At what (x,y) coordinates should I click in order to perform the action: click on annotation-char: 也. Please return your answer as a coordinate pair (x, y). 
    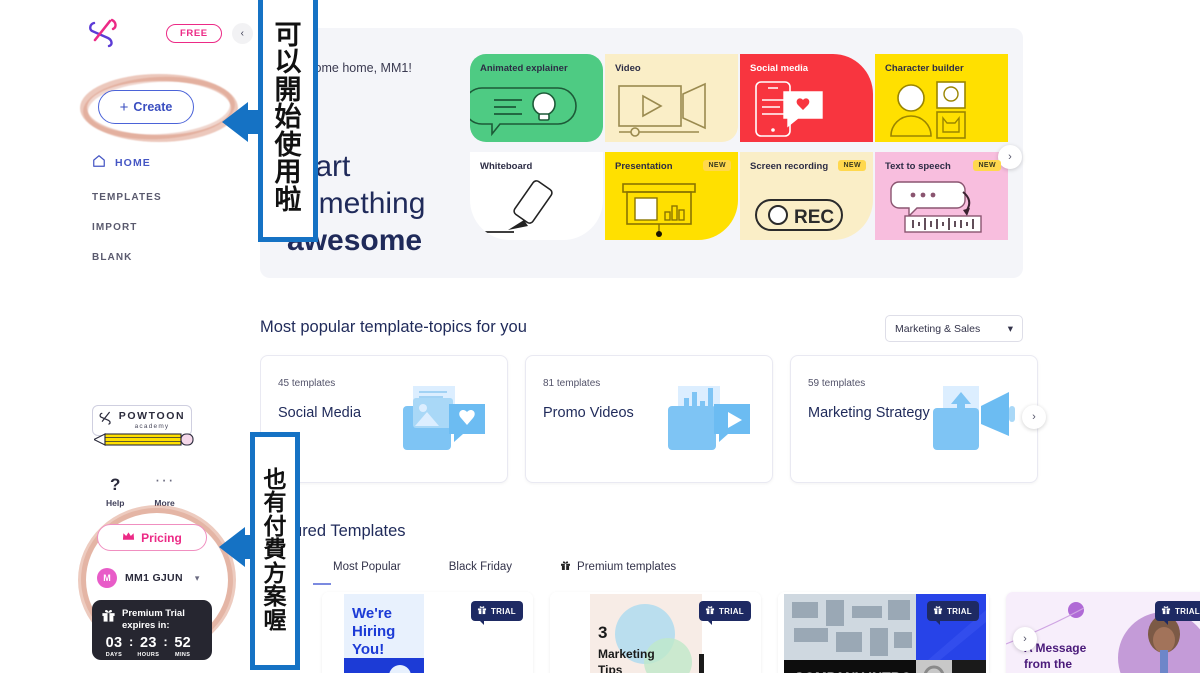
    Looking at the image, I should click on (275, 479).